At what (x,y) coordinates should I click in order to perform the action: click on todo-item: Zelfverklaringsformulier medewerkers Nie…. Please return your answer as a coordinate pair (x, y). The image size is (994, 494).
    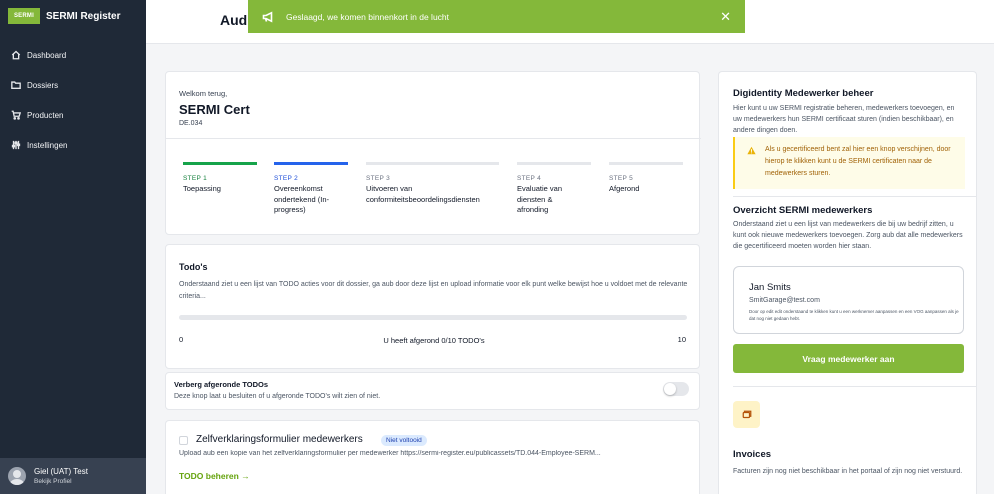
    Looking at the image, I should click on (432, 457).